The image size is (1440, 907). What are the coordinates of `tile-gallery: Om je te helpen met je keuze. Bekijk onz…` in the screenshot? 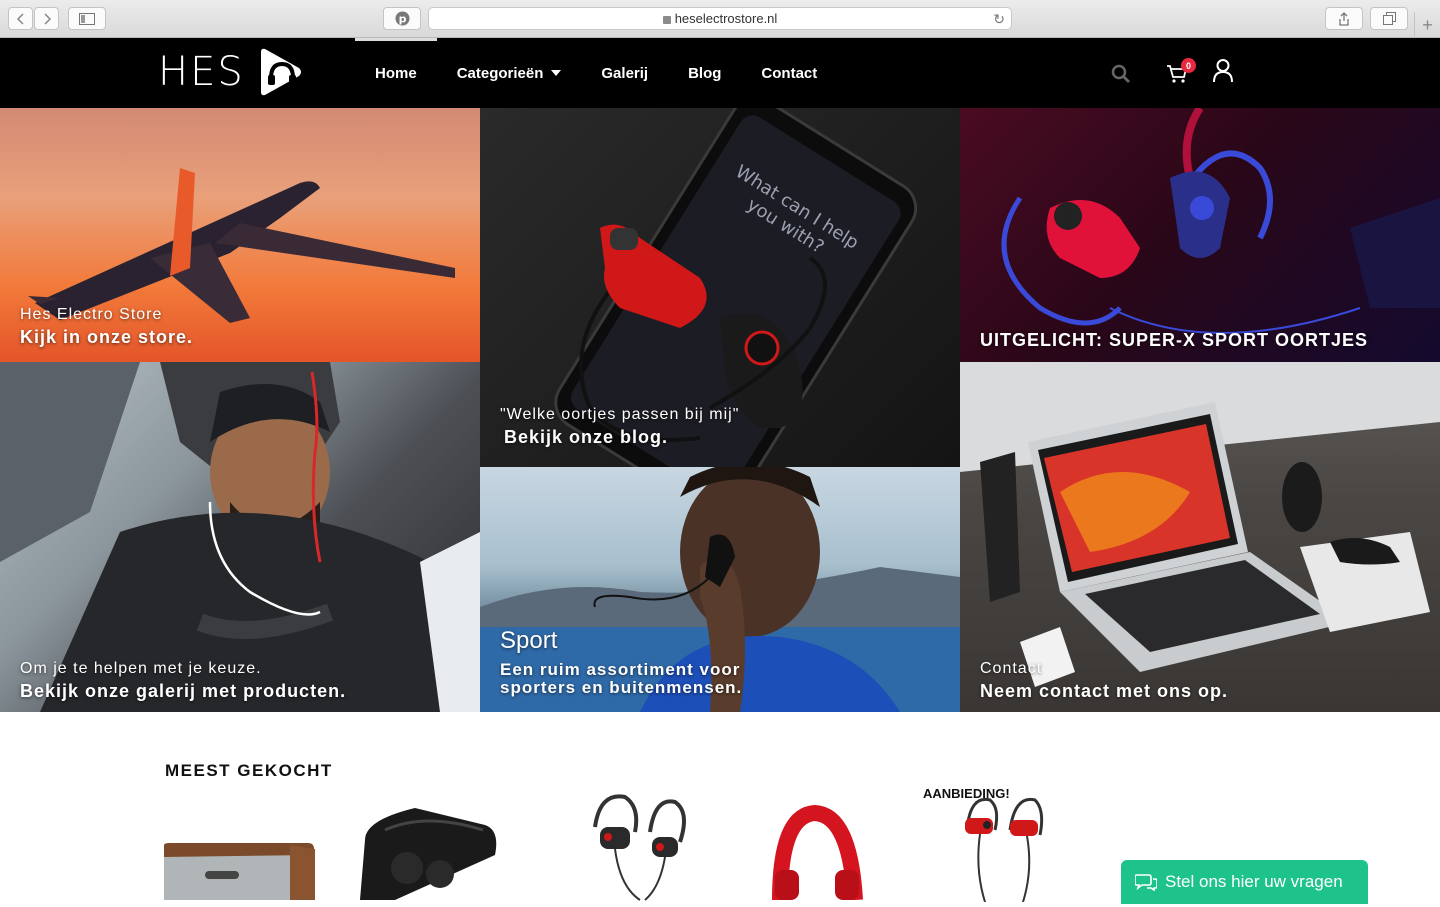 It's located at (240, 537).